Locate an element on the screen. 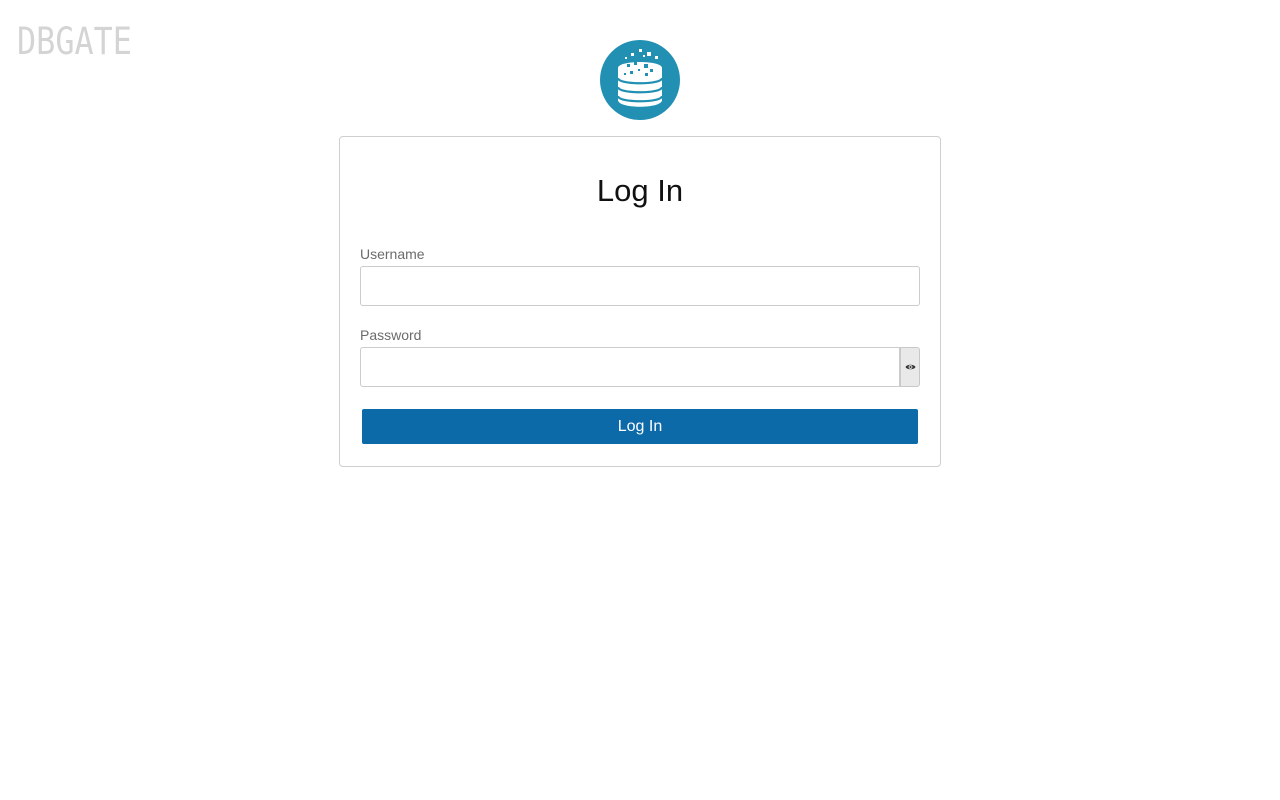  database-logo-icon is located at coordinates (640, 80).